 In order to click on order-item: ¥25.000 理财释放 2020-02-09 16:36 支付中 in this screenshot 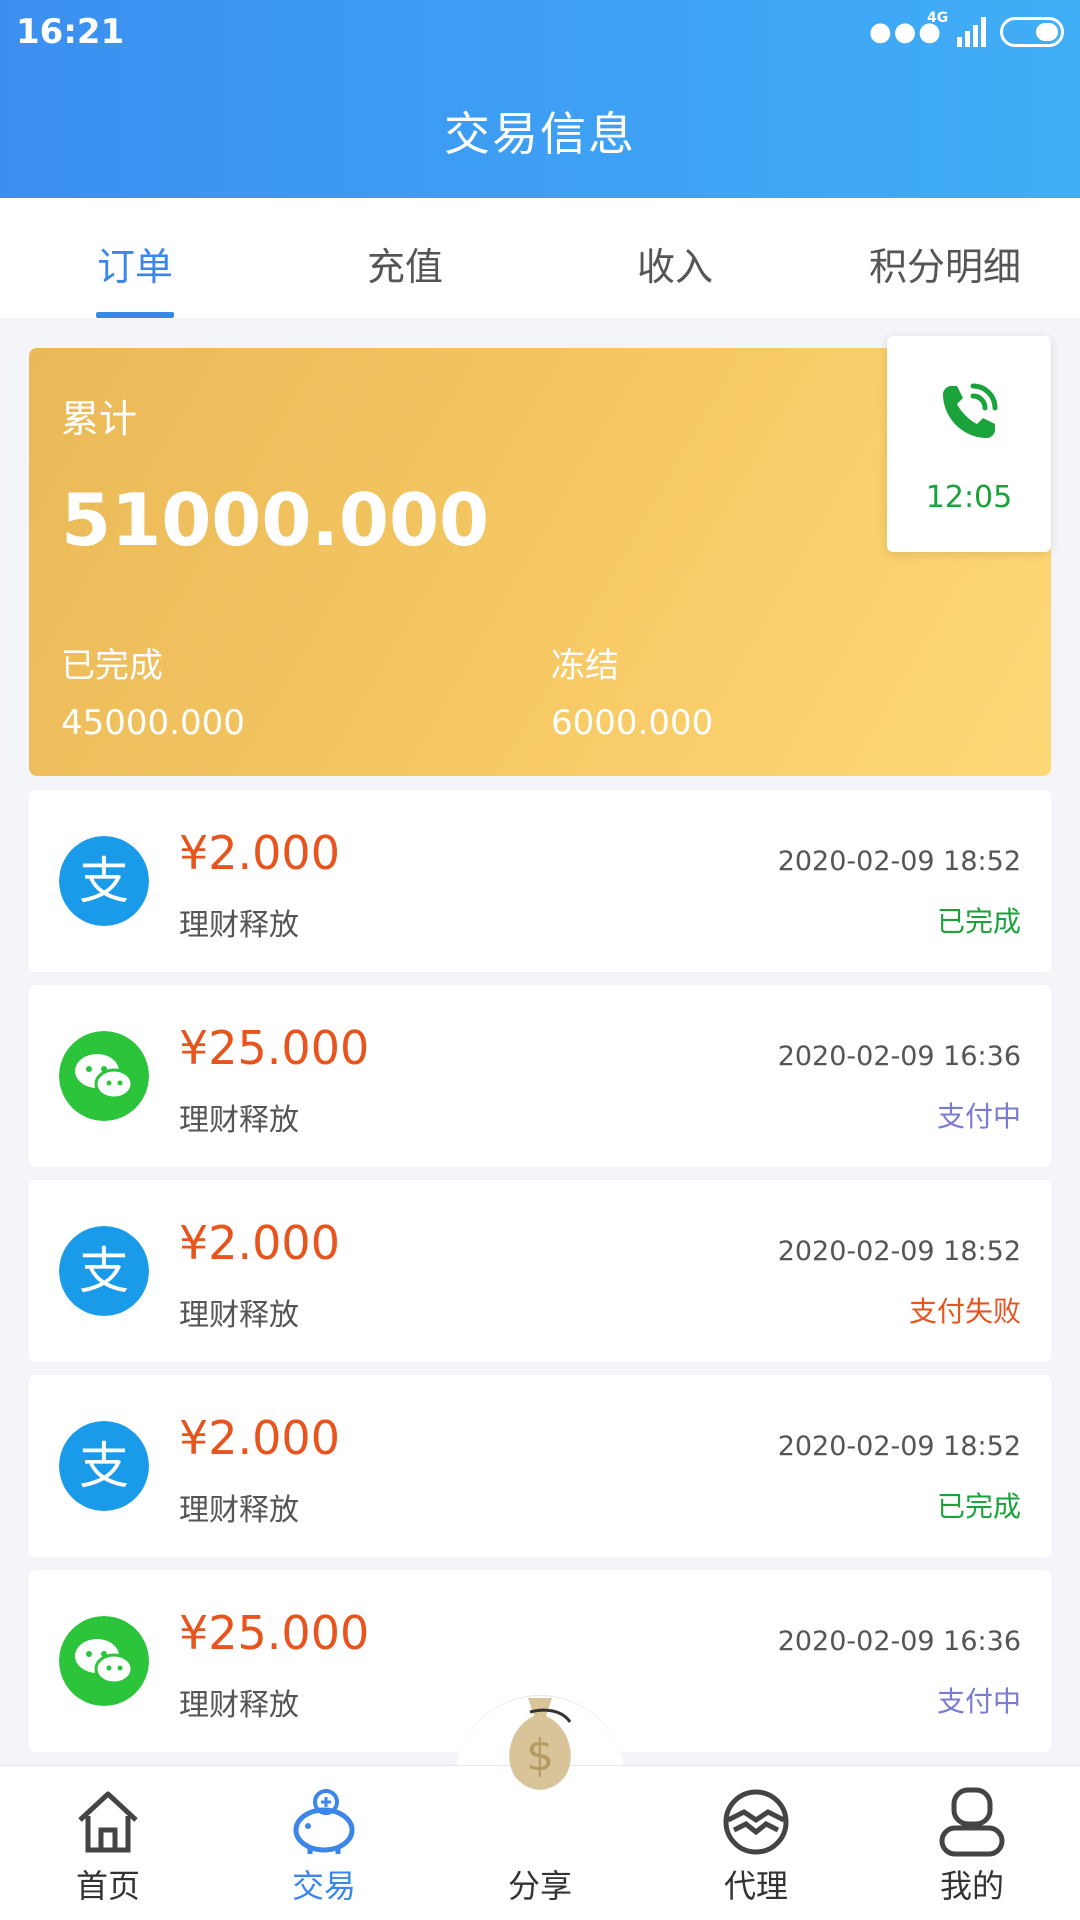, I will do `click(540, 1076)`.